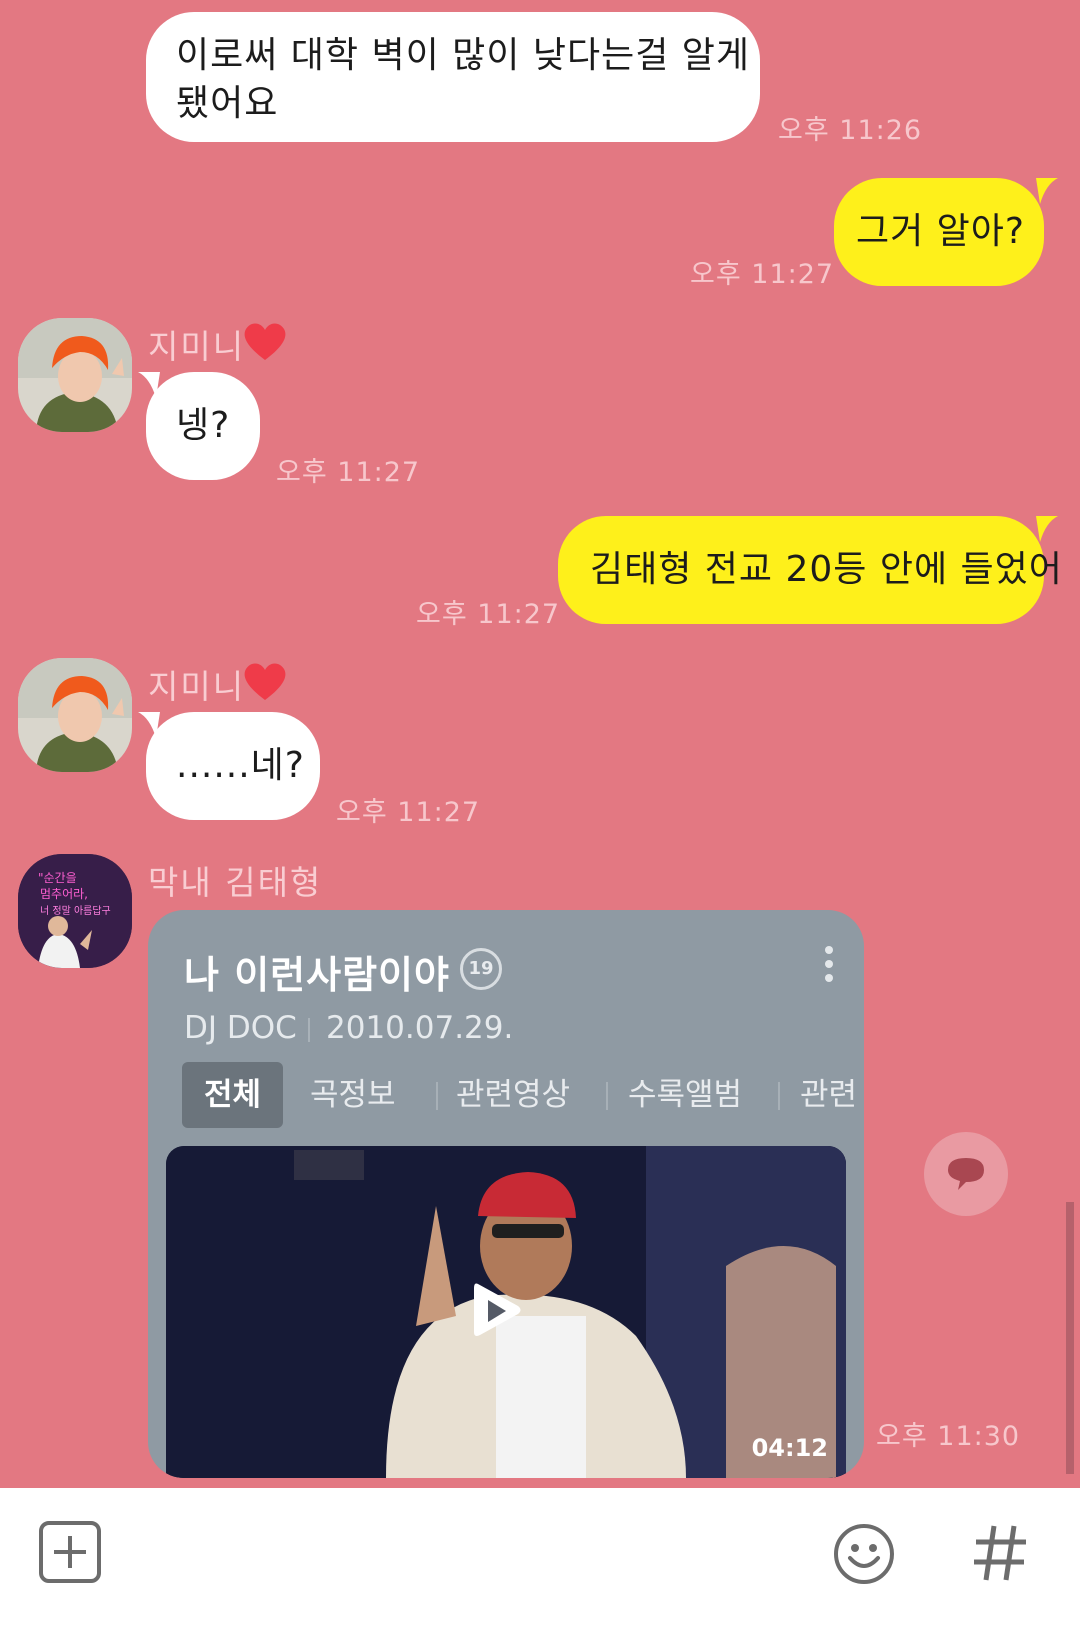  I want to click on more-options-icon, so click(829, 964).